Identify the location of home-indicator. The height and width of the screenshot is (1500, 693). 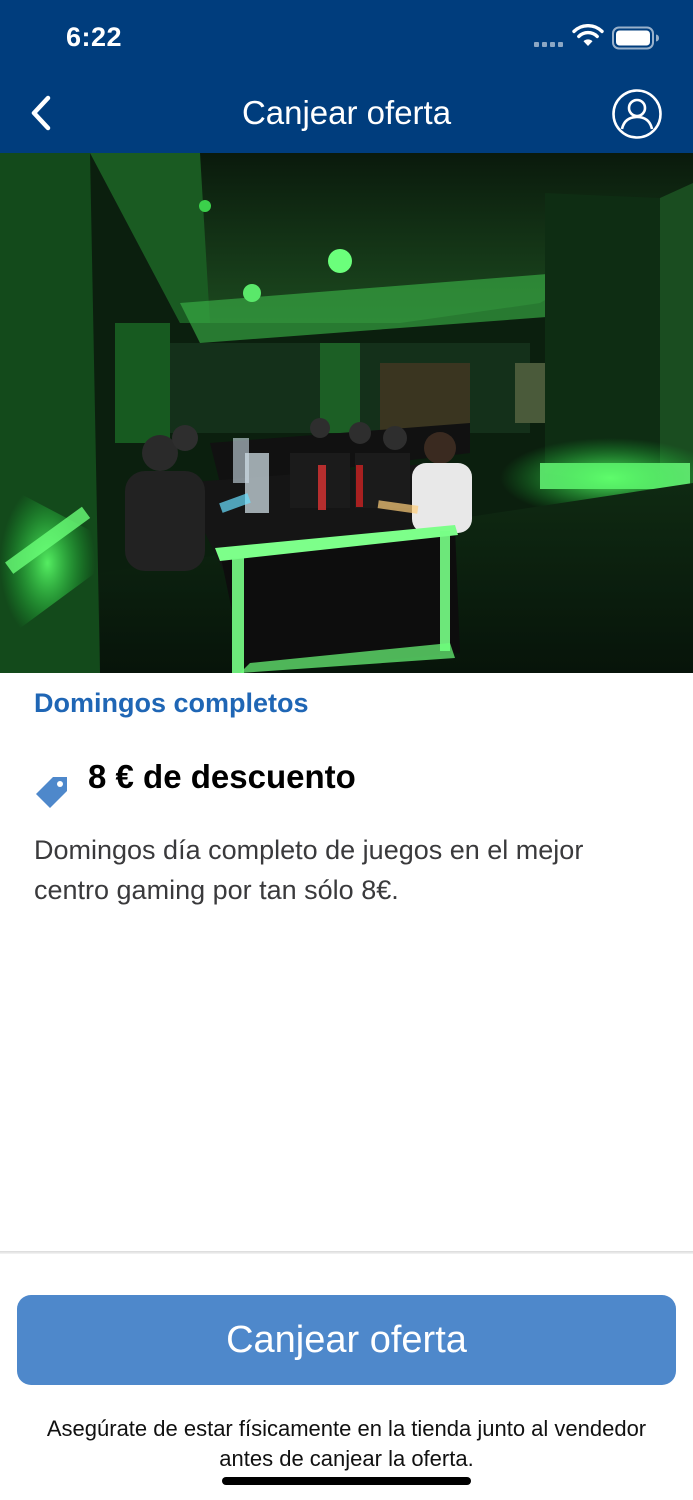
(346, 1481).